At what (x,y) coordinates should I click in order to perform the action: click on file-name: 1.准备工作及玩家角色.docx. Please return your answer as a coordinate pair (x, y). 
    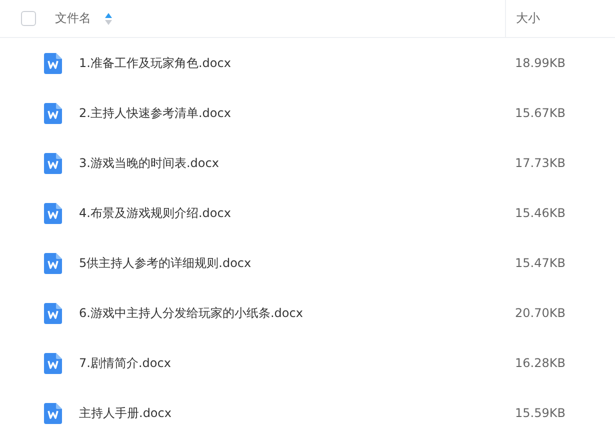
    Looking at the image, I should click on (155, 63).